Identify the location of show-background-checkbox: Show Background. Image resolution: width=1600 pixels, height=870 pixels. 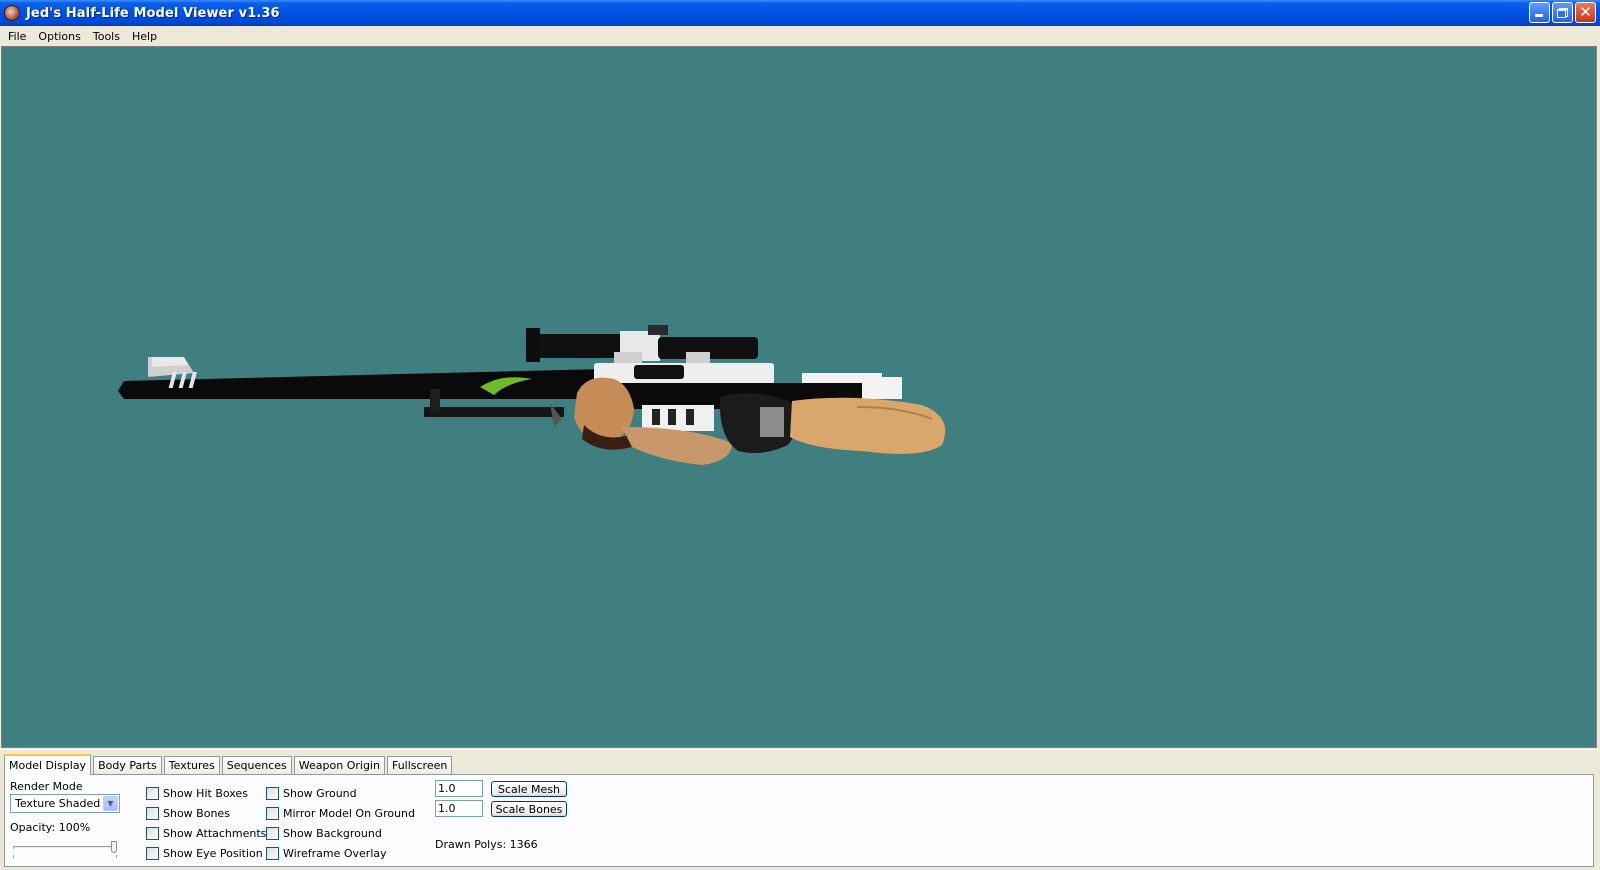
(324, 833).